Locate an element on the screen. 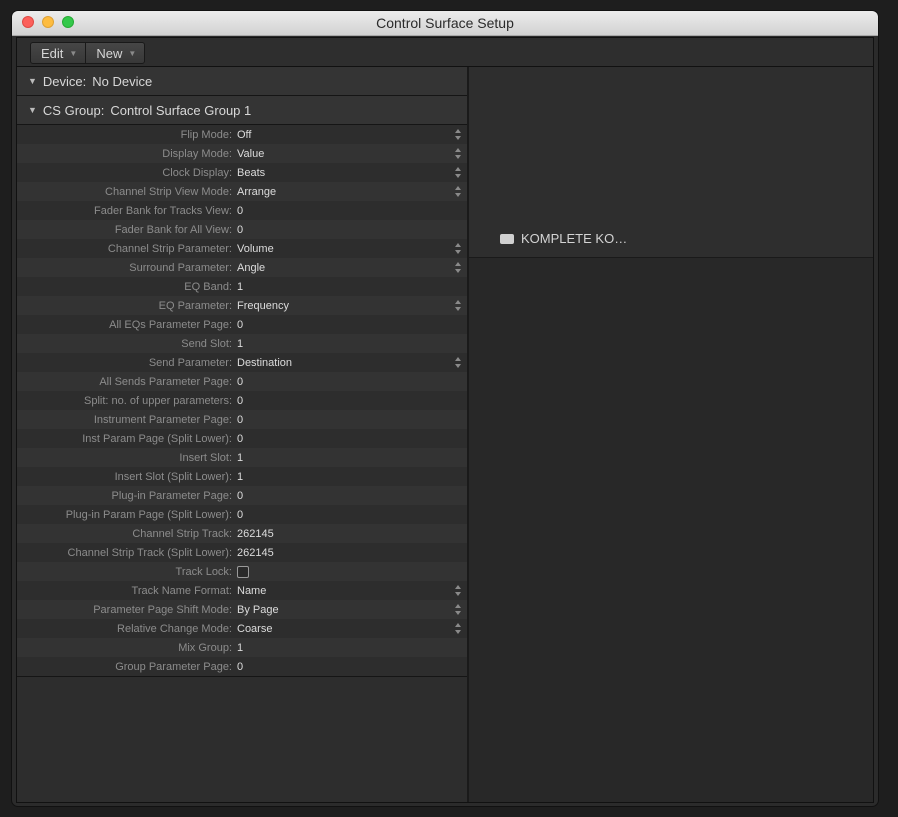  parameter-row: EQ Band: 1 is located at coordinates (242, 286).